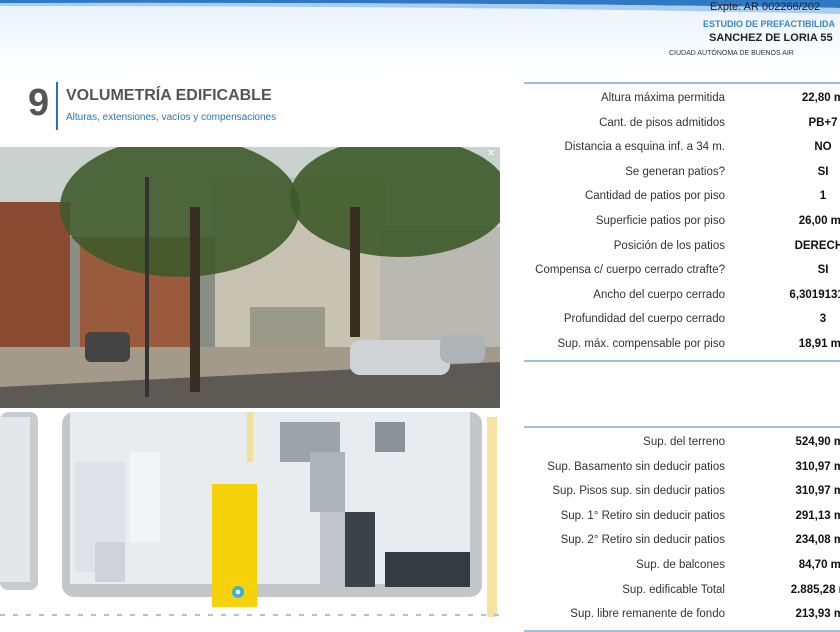 The image size is (840, 632). Describe the element at coordinates (663, 98) in the screenshot. I see `row-label: Altura máxima permitida` at that location.